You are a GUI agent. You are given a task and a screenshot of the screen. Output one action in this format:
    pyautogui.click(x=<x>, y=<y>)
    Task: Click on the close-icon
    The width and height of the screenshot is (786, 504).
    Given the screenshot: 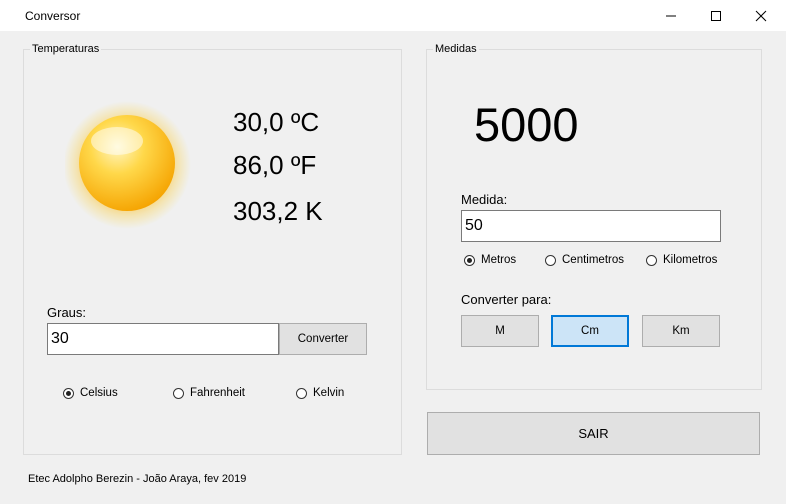 What is the action you would take?
    pyautogui.click(x=761, y=15)
    